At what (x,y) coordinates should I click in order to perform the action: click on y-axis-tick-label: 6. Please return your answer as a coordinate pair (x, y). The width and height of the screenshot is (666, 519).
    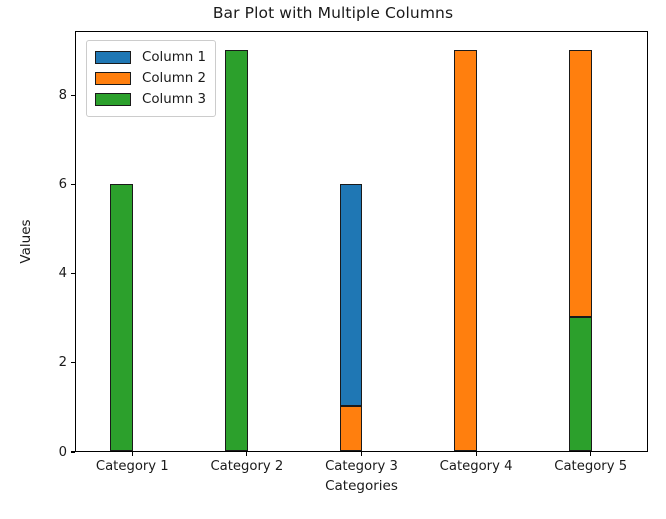
    Looking at the image, I should click on (62, 185).